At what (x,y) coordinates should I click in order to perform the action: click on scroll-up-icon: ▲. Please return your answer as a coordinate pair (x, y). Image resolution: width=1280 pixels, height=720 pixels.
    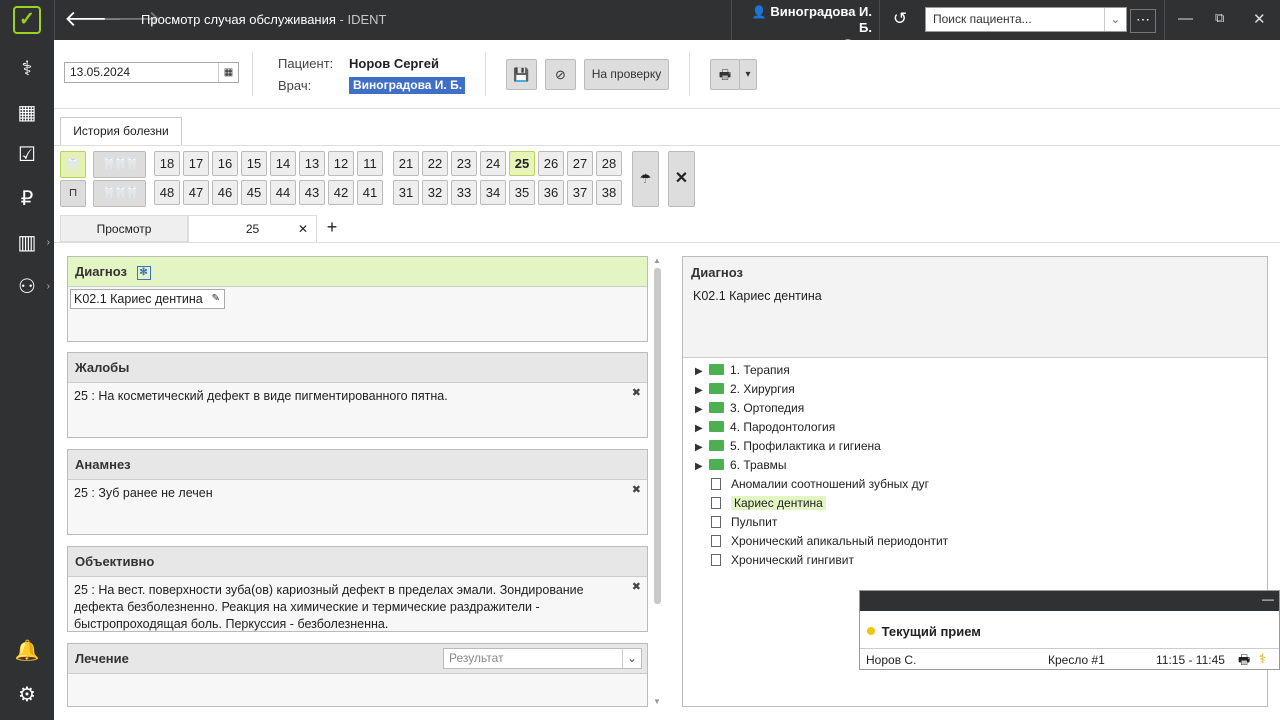
    Looking at the image, I should click on (657, 260).